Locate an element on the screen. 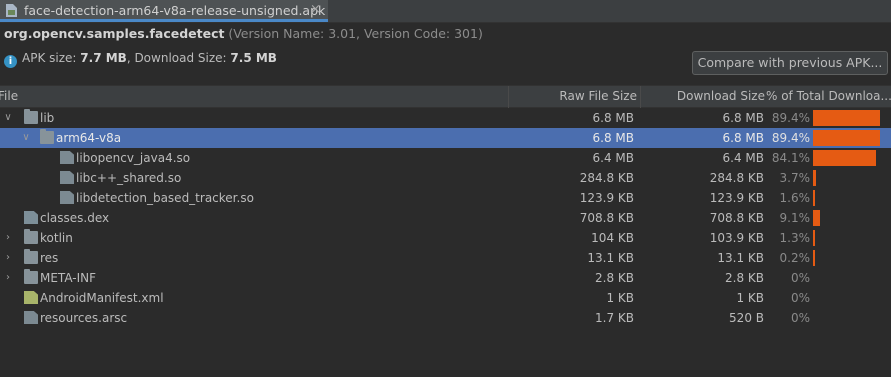 Image resolution: width=891 pixels, height=377 pixels. file-name: libopencv_java4.so is located at coordinates (133, 158).